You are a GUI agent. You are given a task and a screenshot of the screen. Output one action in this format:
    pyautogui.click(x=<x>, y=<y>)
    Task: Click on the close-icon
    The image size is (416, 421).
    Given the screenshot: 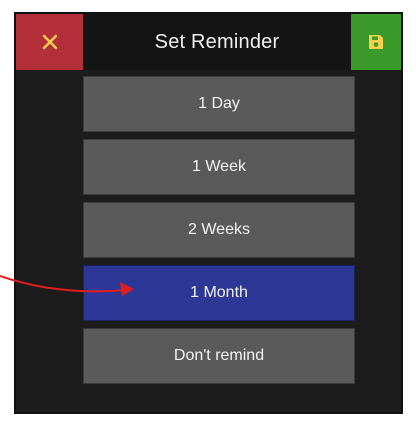 What is the action you would take?
    pyautogui.click(x=49, y=42)
    